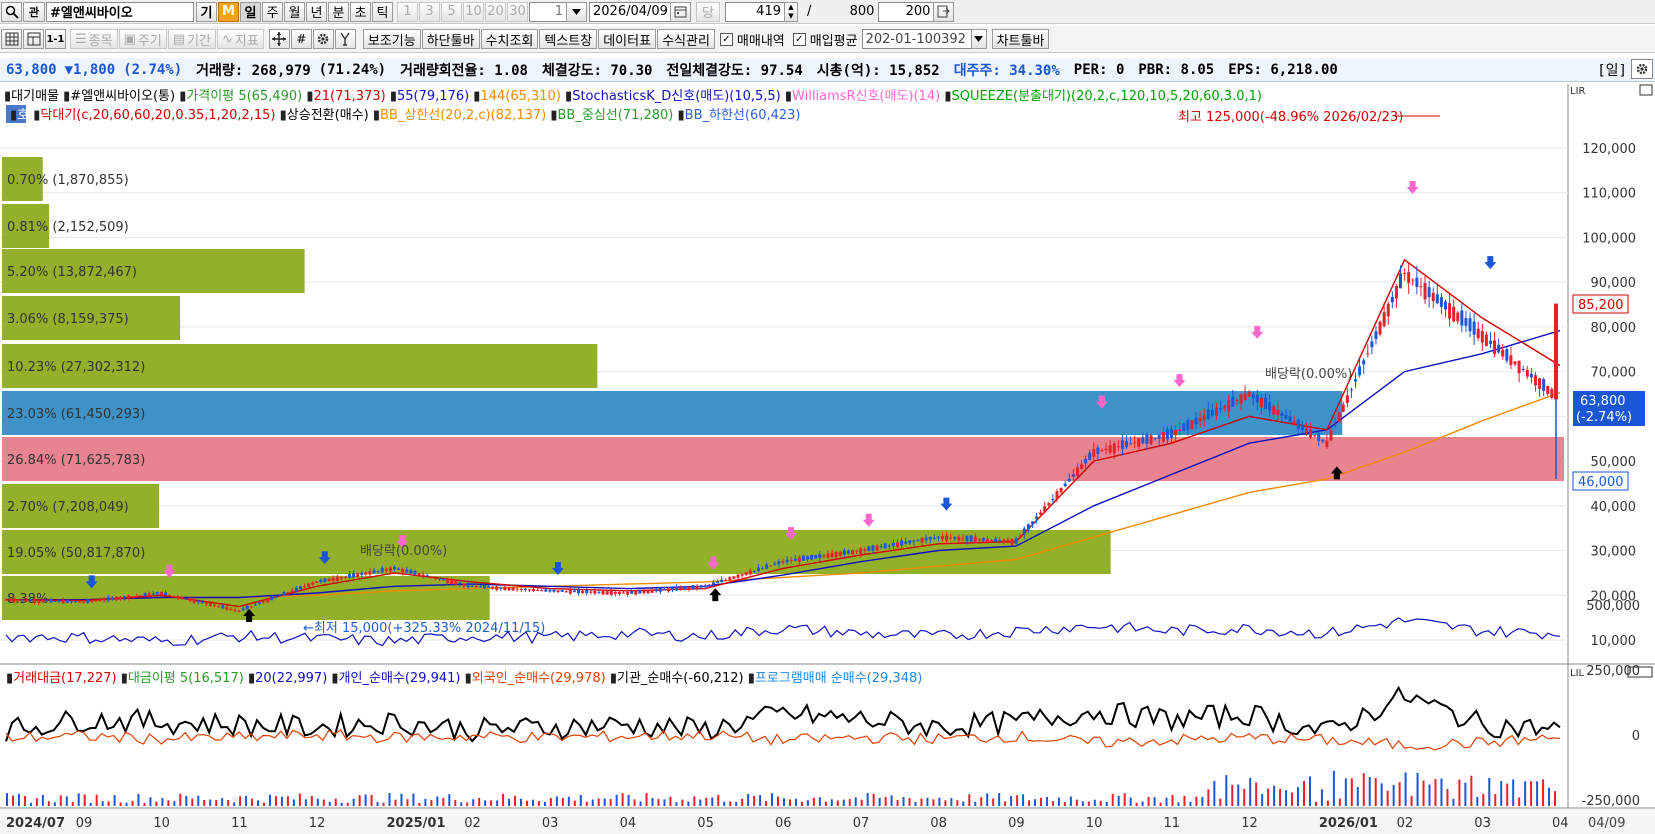  Describe the element at coordinates (799, 39) in the screenshot. I see `checkmark-icon: ✓` at that location.